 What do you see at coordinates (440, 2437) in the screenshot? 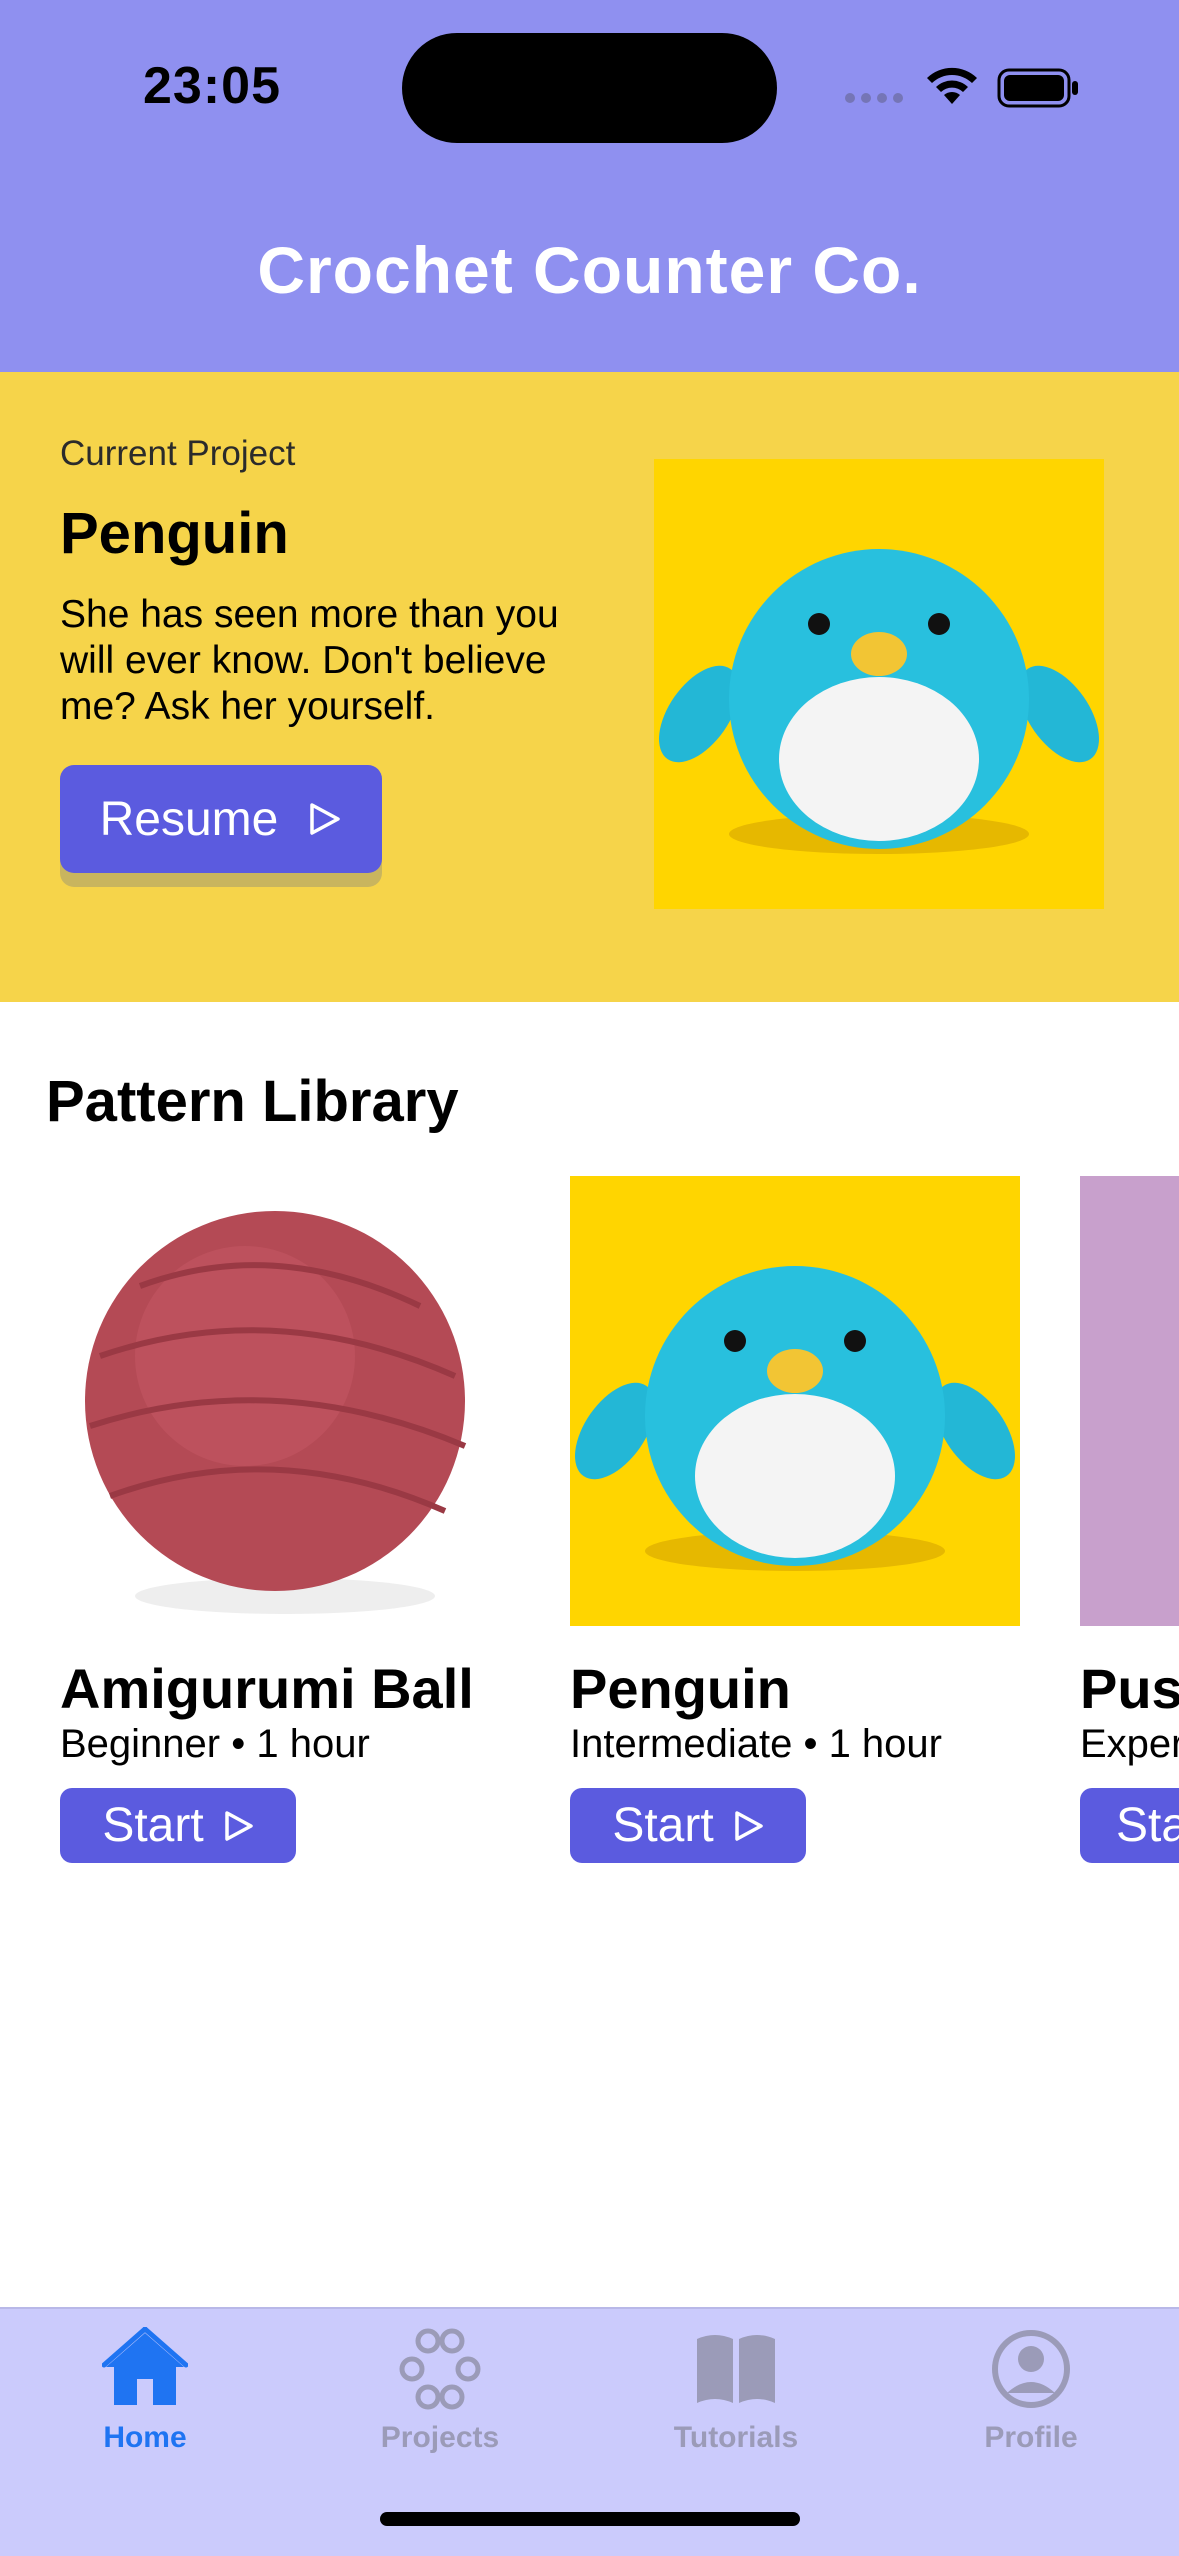
I see `tab-label: Projects` at bounding box center [440, 2437].